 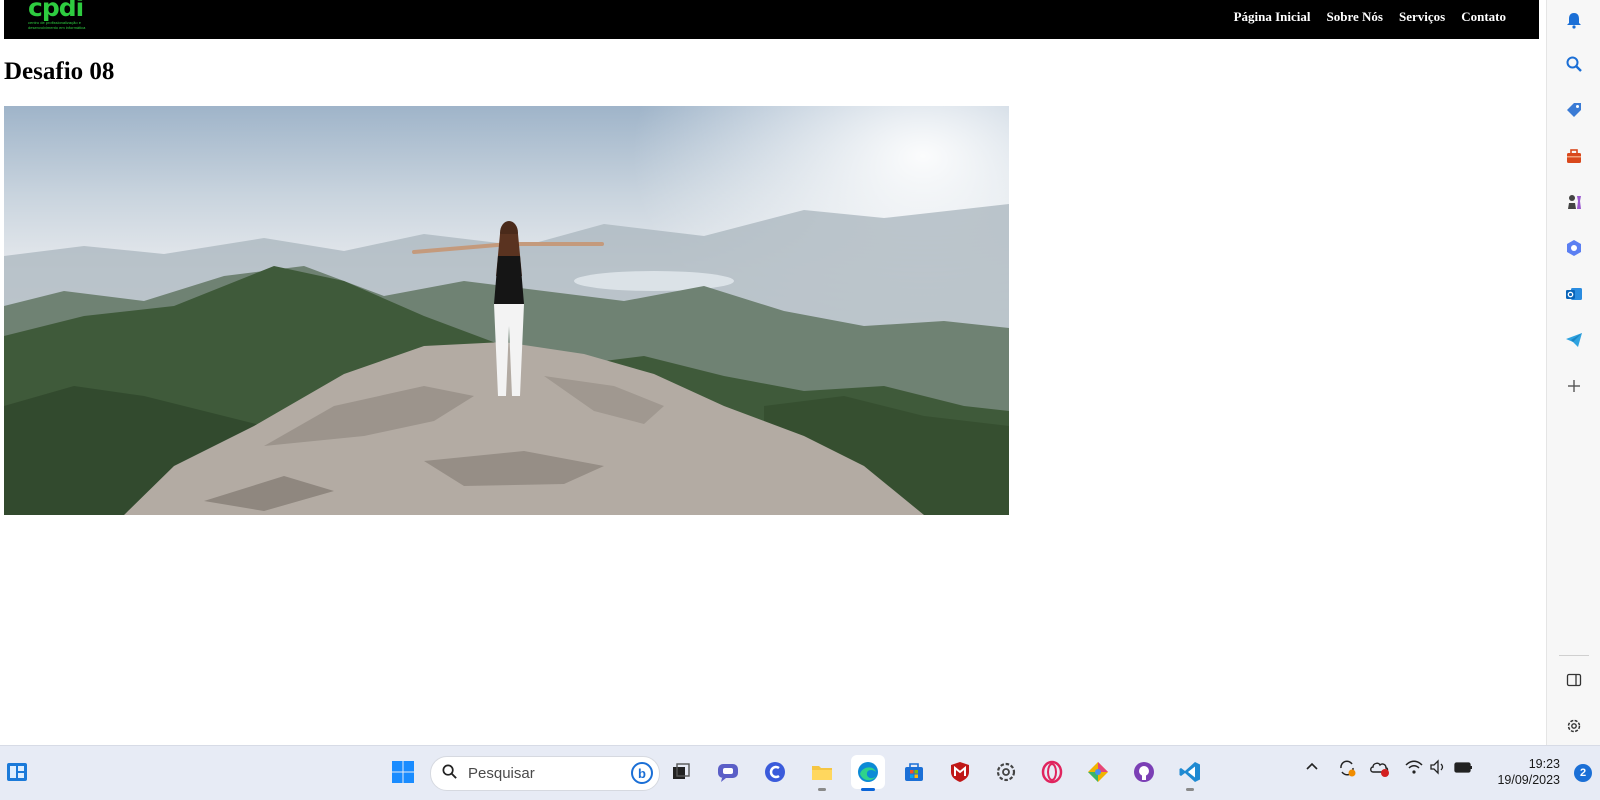 What do you see at coordinates (1574, 202) in the screenshot?
I see `chess-icon` at bounding box center [1574, 202].